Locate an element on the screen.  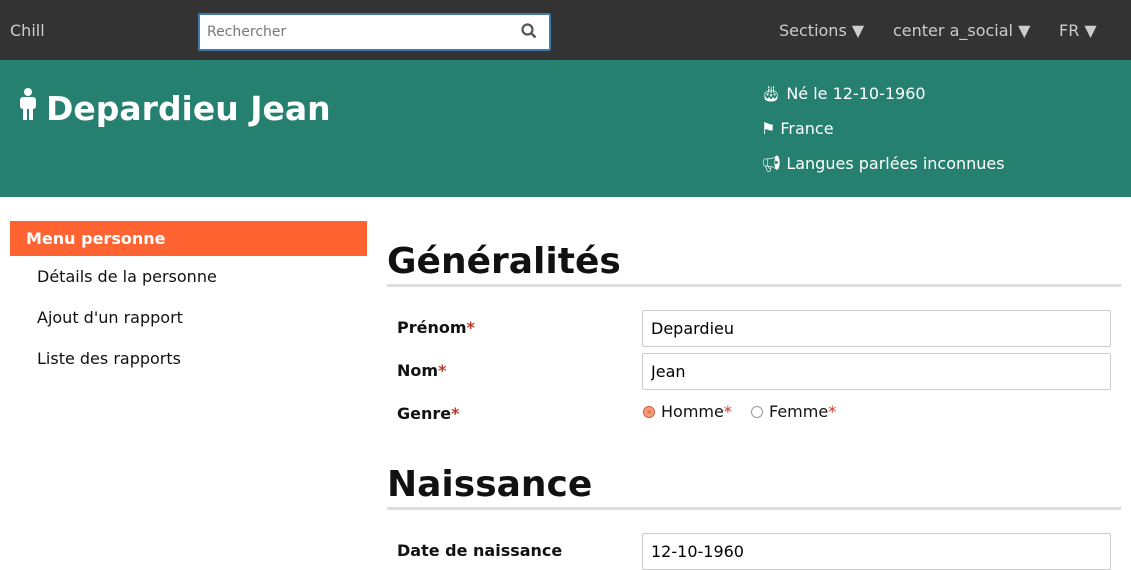
birth-date: Né le 12-10-1960 is located at coordinates (856, 93).